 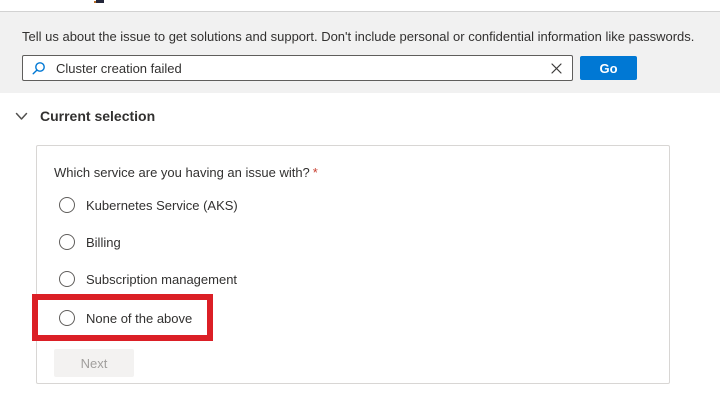 What do you see at coordinates (556, 68) in the screenshot?
I see `clear-icon` at bounding box center [556, 68].